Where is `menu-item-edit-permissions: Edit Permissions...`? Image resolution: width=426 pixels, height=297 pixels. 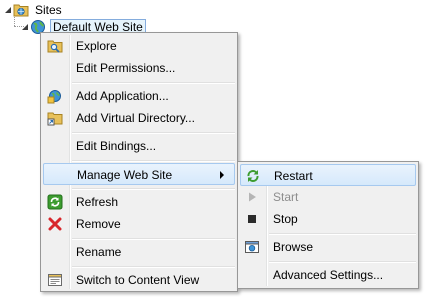
menu-item-edit-permissions: Edit Permissions... is located at coordinates (139, 68).